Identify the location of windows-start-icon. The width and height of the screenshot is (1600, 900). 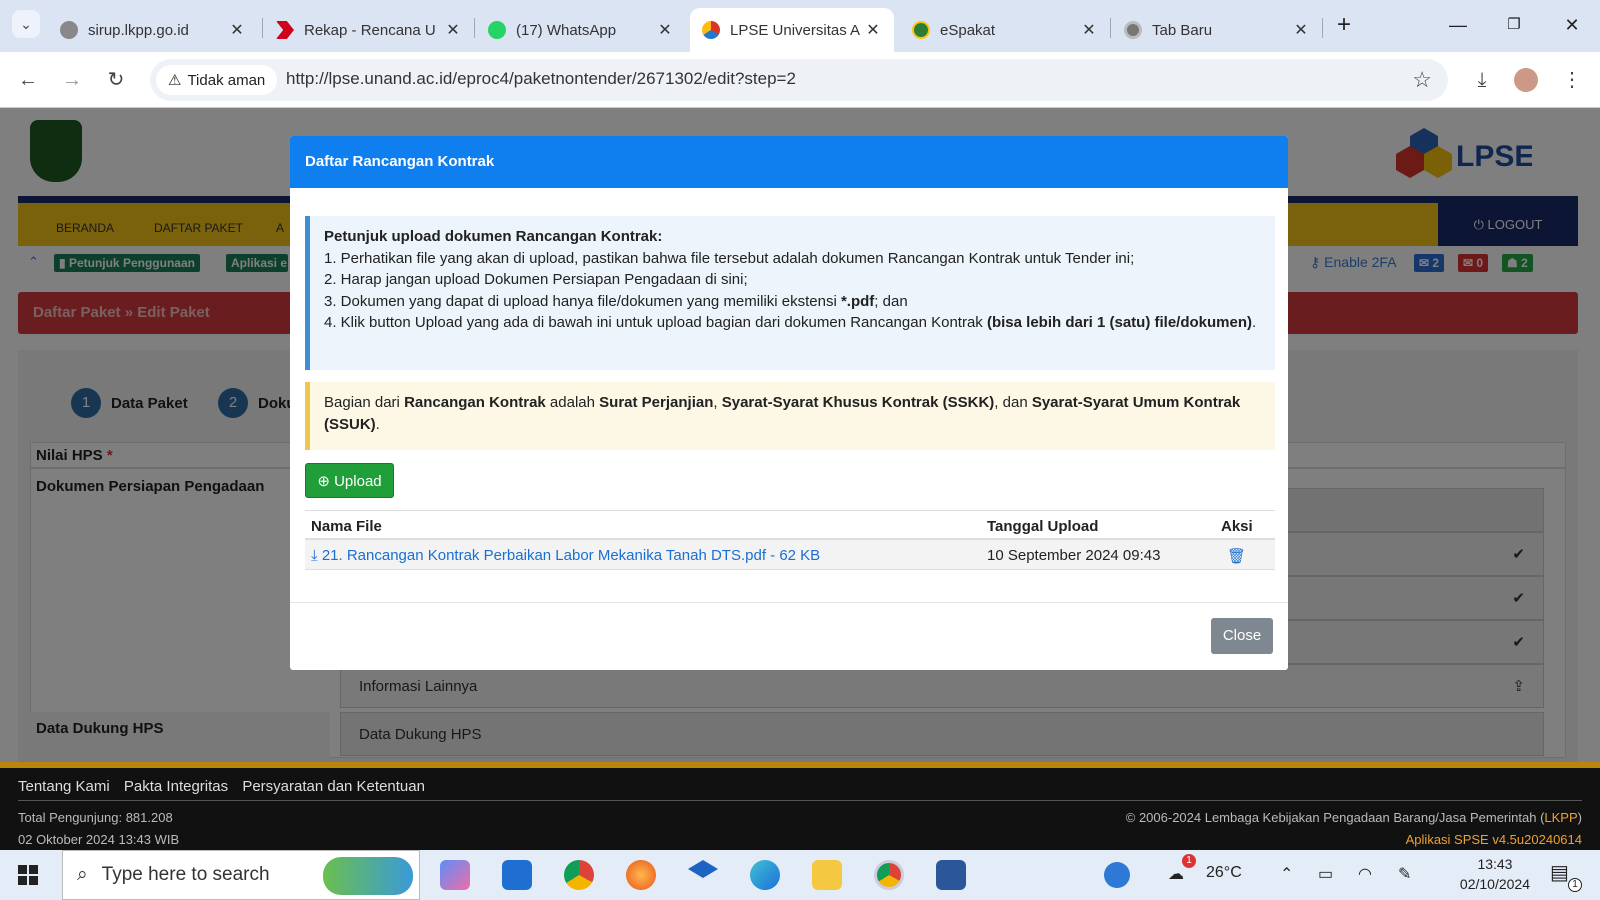
(28, 875).